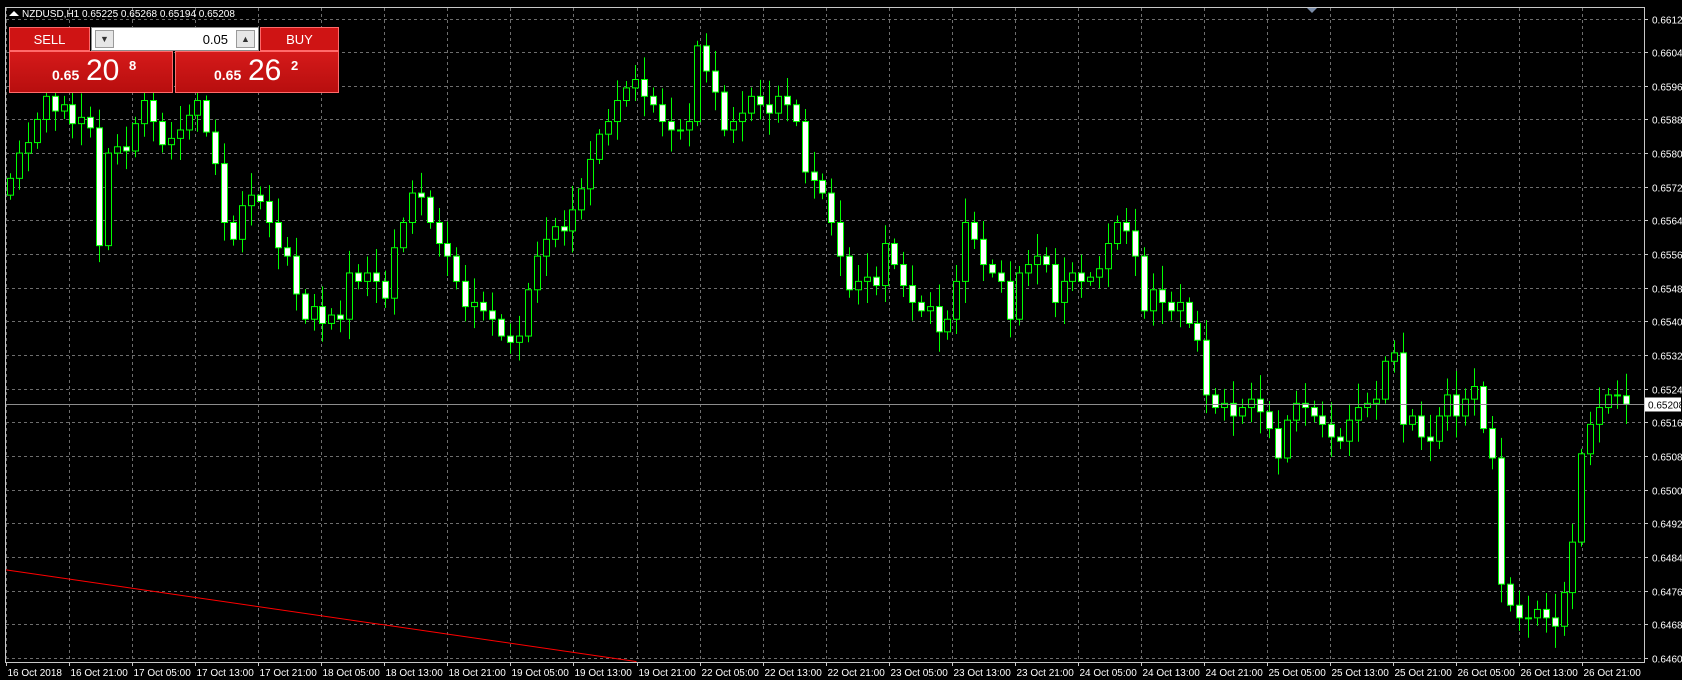  What do you see at coordinates (228, 75) in the screenshot?
I see `buy-price-prefix: 0.65` at bounding box center [228, 75].